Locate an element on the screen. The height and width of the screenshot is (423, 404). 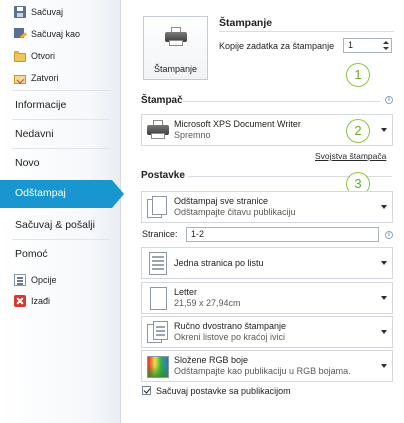
active-arrow is located at coordinates (118, 194).